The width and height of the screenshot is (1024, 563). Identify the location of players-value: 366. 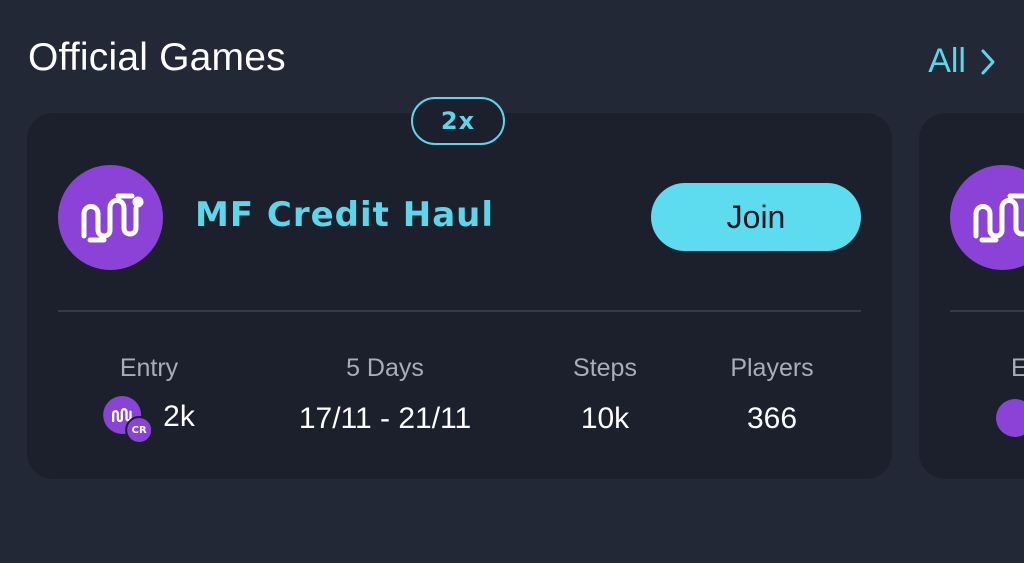
(772, 418).